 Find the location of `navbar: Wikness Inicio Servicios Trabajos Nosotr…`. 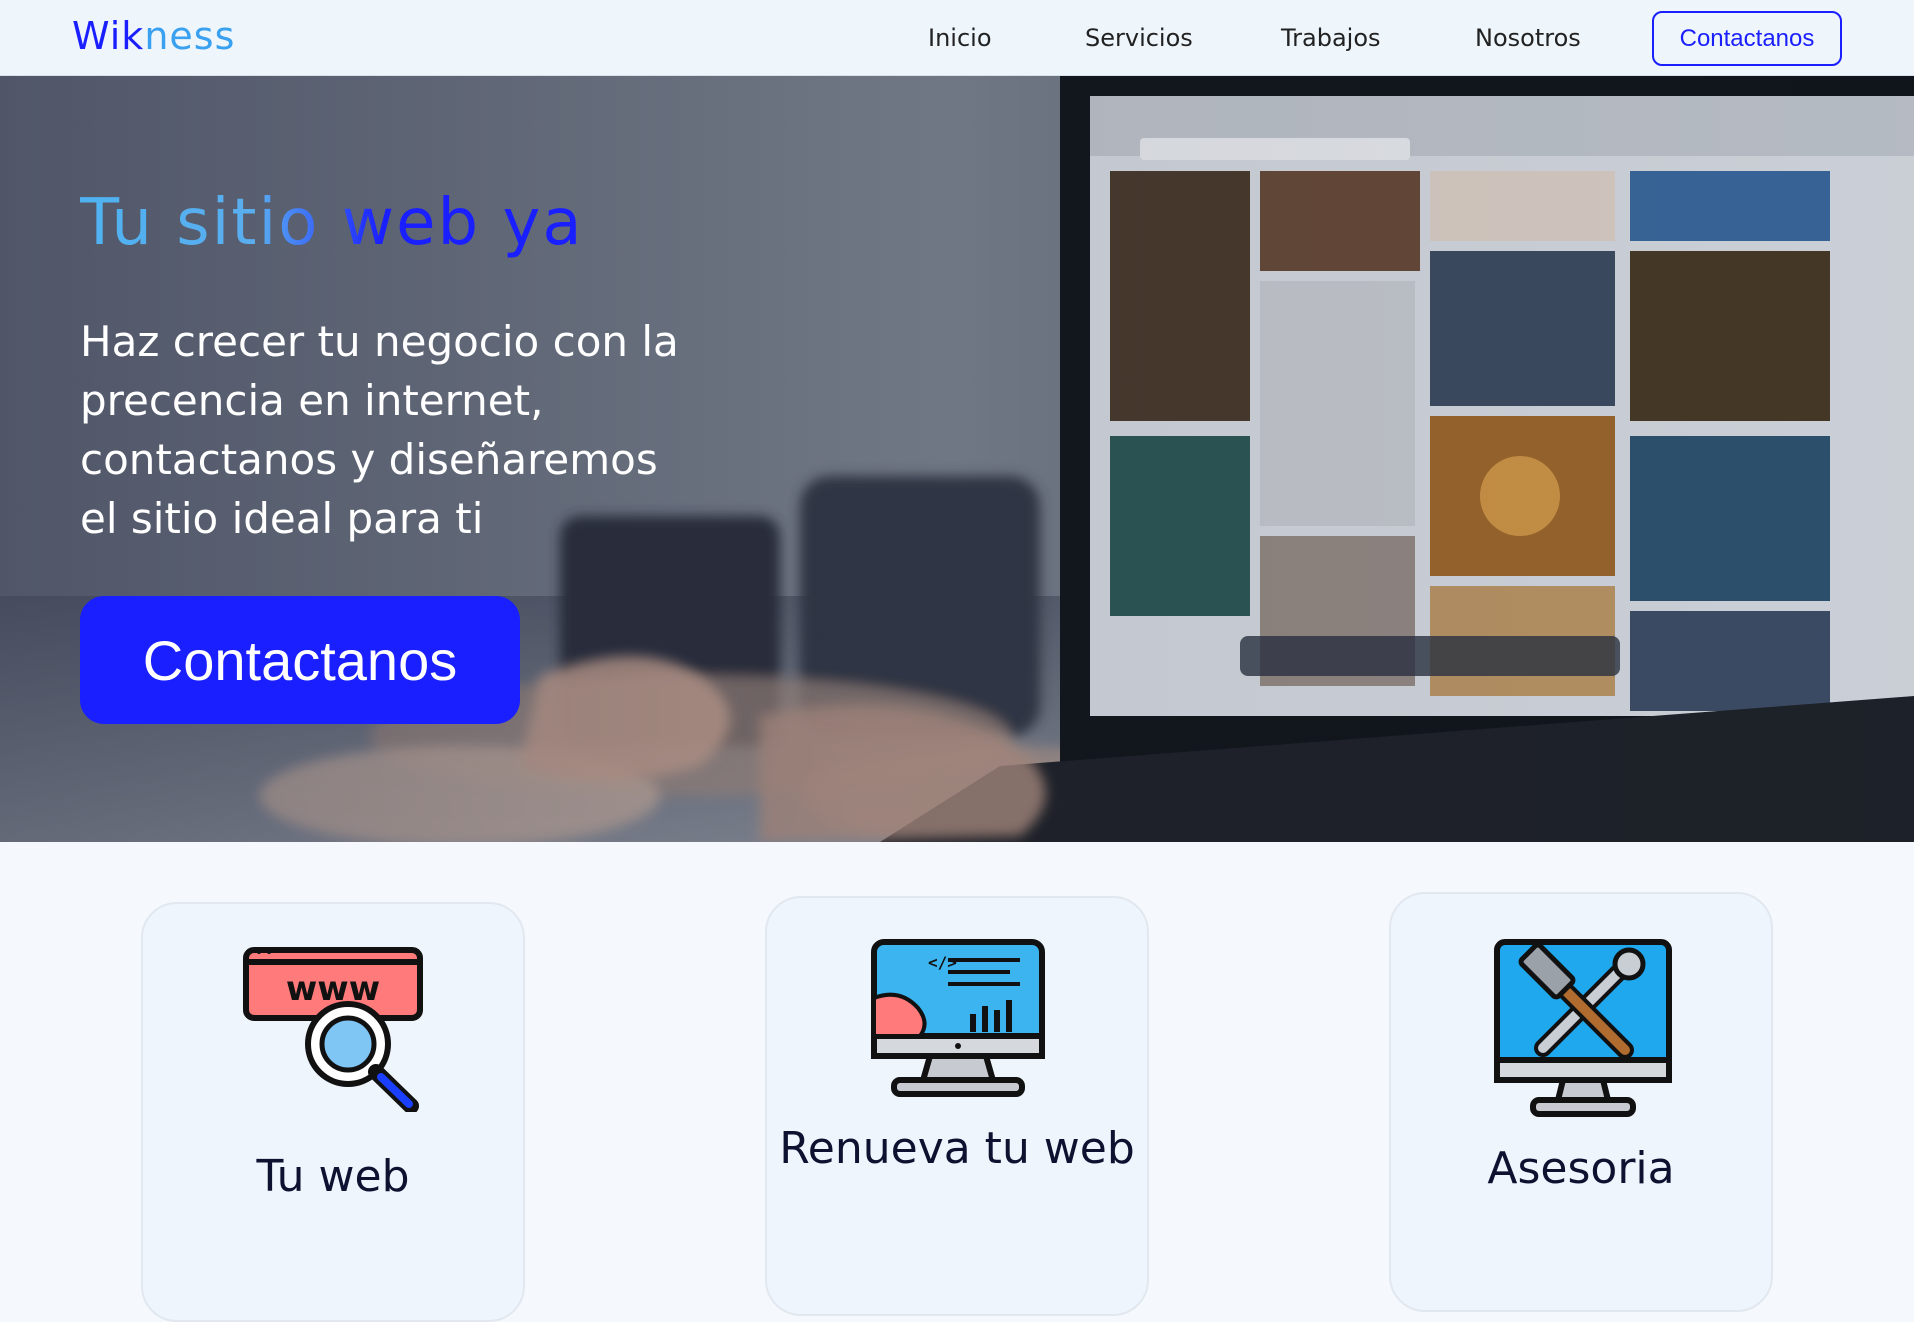

navbar: Wikness Inicio Servicios Trabajos Nosotr… is located at coordinates (957, 38).